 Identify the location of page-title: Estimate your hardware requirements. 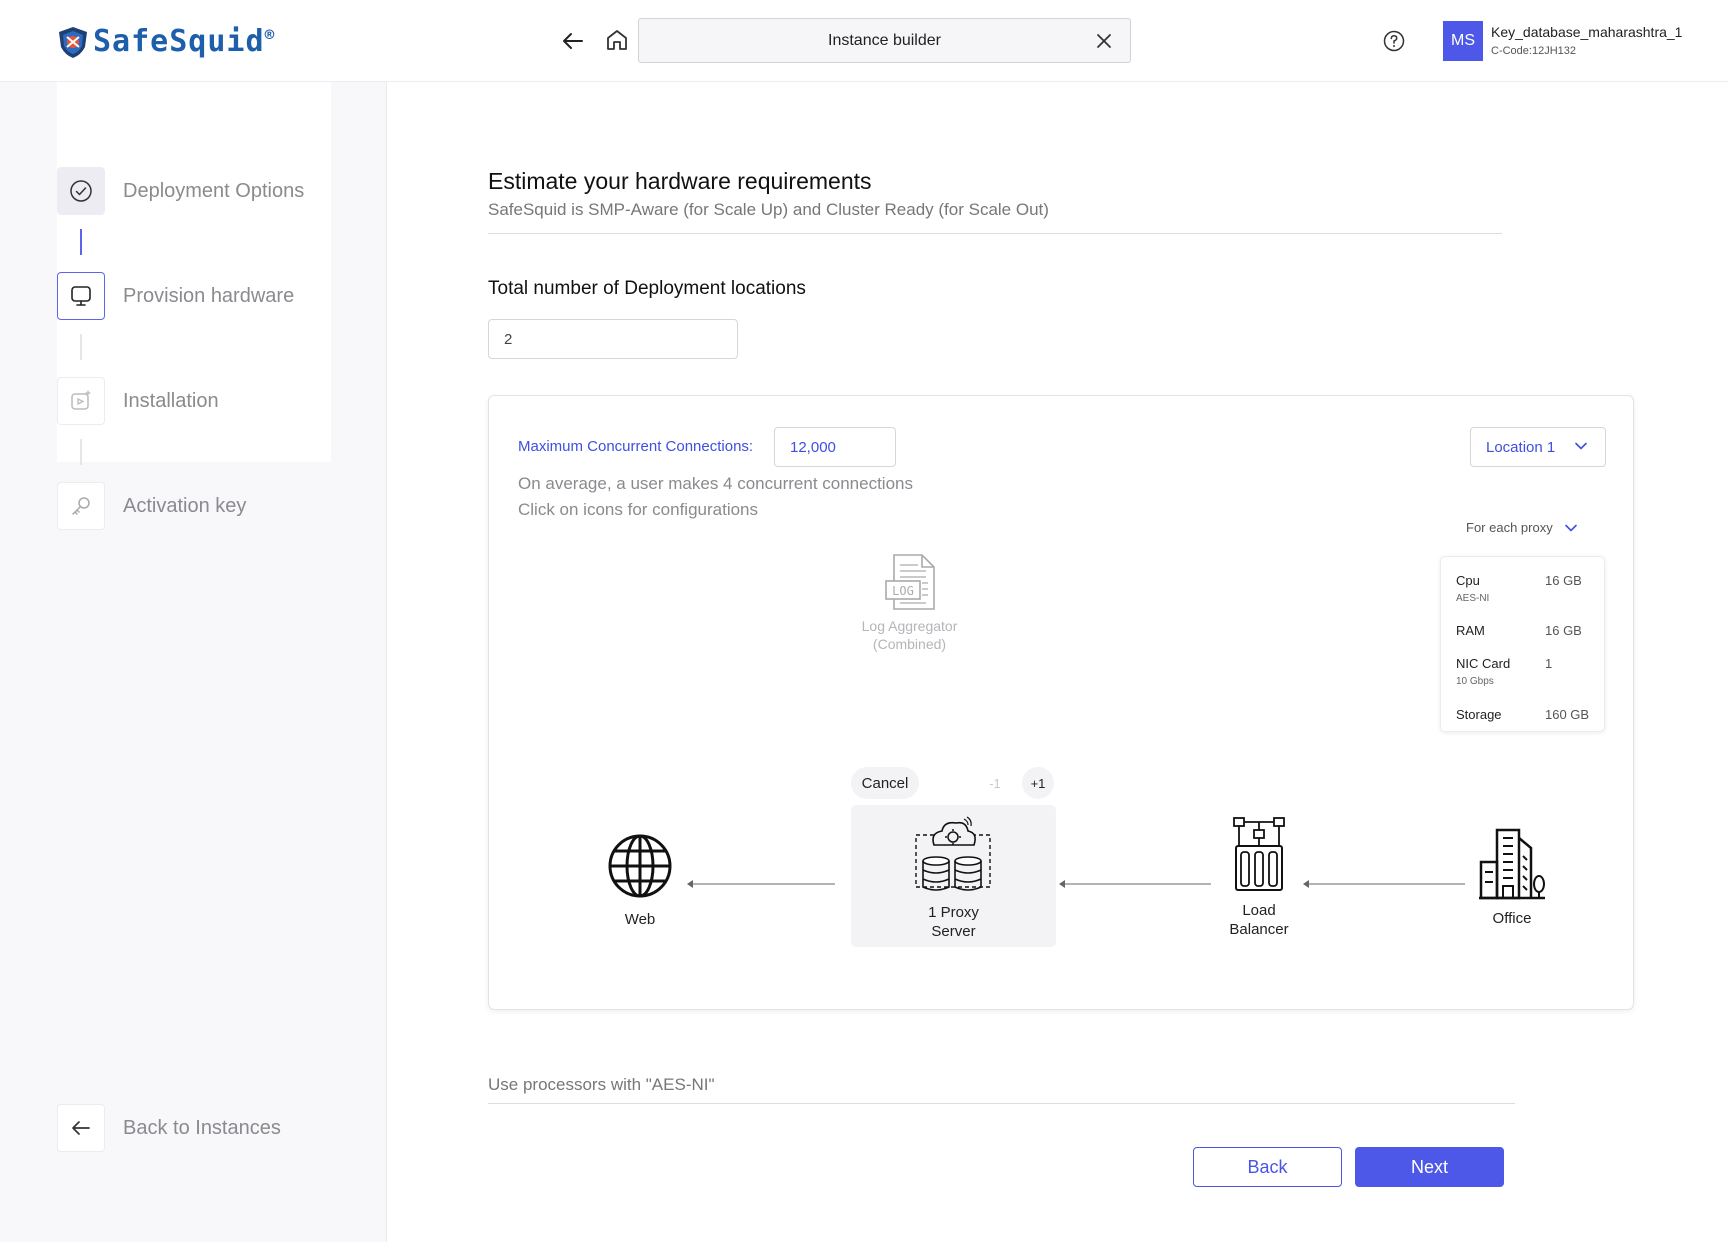
(680, 181).